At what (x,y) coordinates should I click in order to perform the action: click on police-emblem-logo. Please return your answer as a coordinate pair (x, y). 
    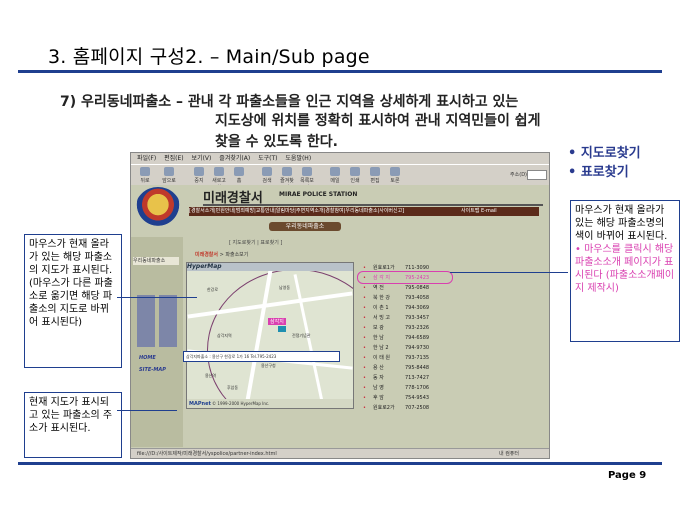
    Looking at the image, I should click on (158, 209).